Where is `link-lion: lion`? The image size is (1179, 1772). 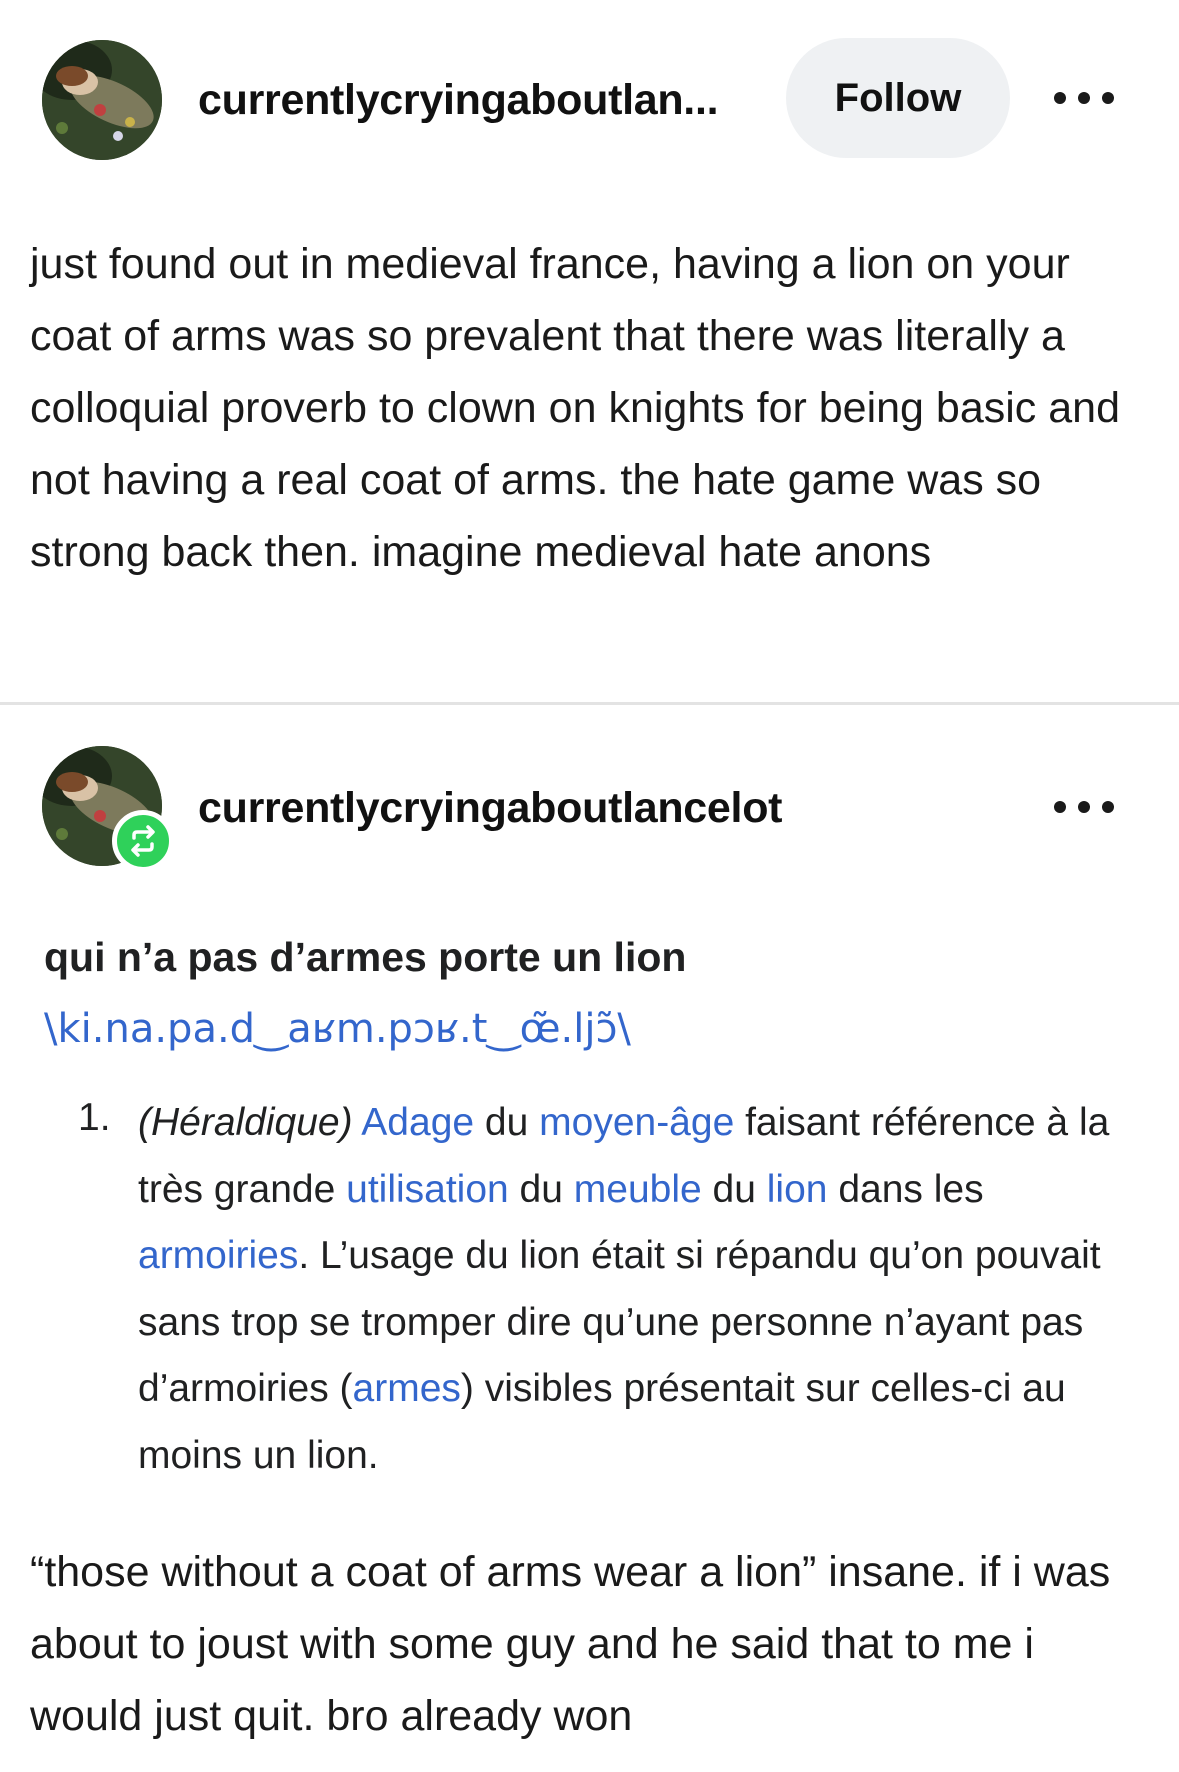 link-lion: lion is located at coordinates (797, 1189).